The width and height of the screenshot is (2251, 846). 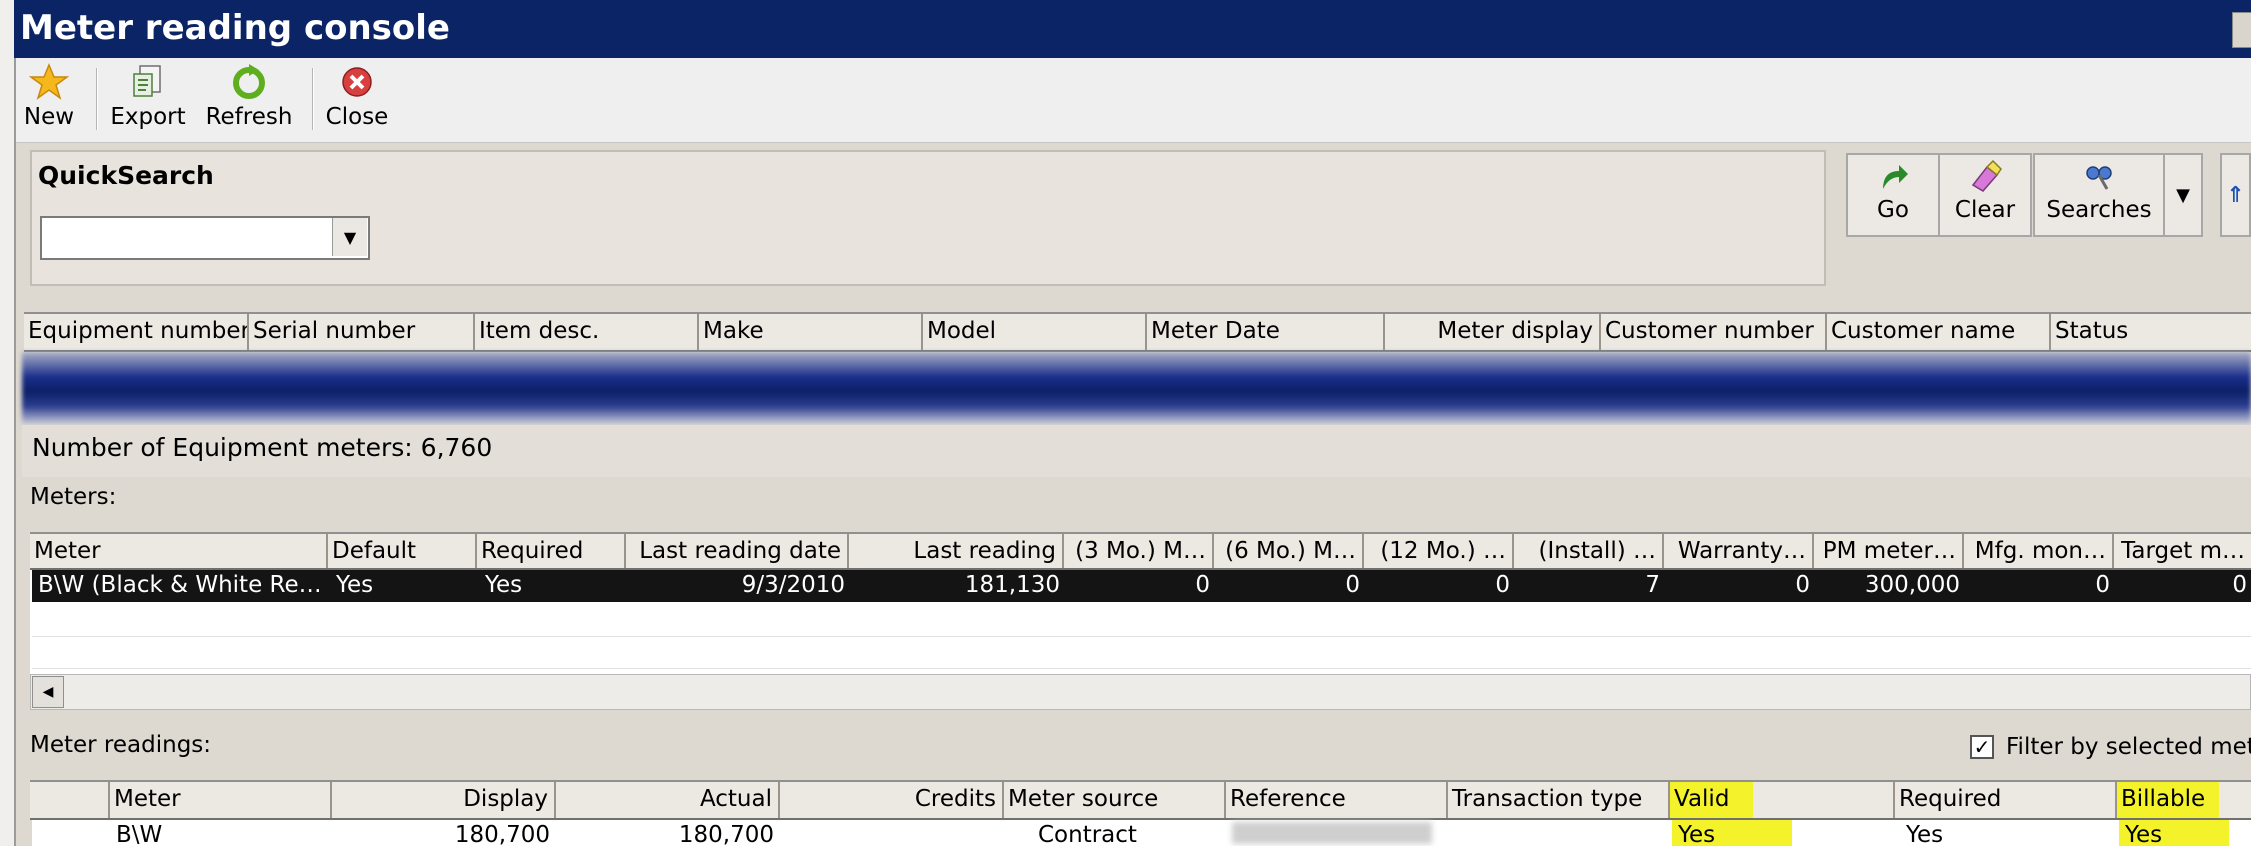 I want to click on meter-readings-row: B\W 180,700 180,700 Contract Yes Yes Yes, so click(x=1141, y=833).